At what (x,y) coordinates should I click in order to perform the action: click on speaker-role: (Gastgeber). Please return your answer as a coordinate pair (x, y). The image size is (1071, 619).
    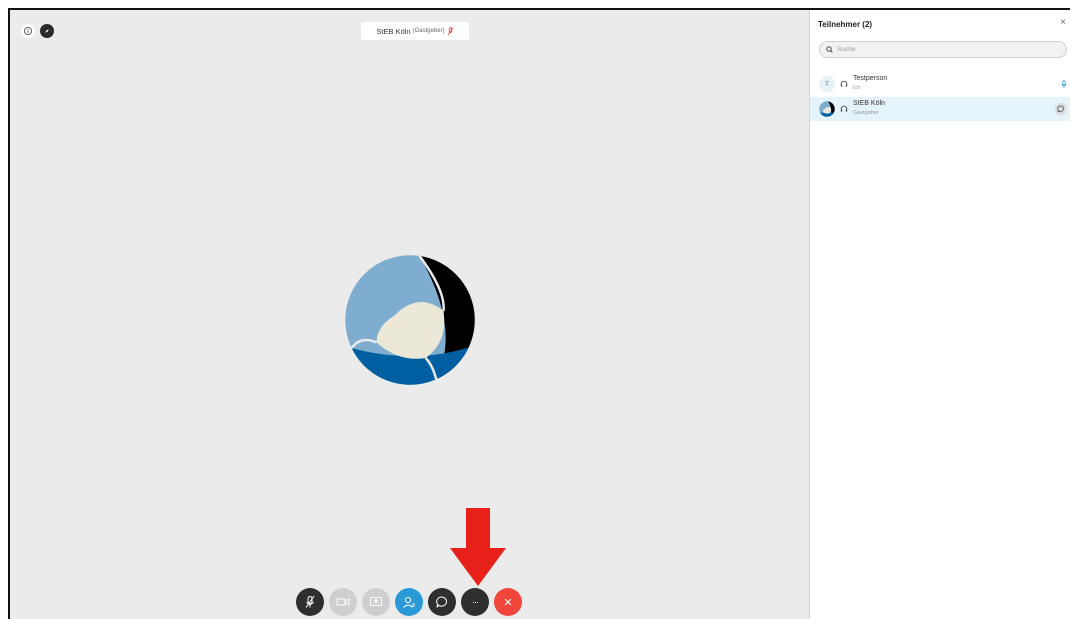
    Looking at the image, I should click on (428, 31).